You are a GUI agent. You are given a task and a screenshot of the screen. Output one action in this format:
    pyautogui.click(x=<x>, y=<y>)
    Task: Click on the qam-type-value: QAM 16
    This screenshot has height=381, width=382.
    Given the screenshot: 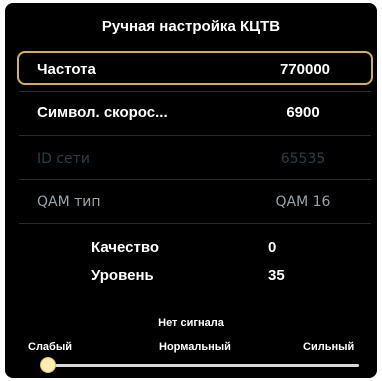 What is the action you would take?
    pyautogui.click(x=303, y=202)
    